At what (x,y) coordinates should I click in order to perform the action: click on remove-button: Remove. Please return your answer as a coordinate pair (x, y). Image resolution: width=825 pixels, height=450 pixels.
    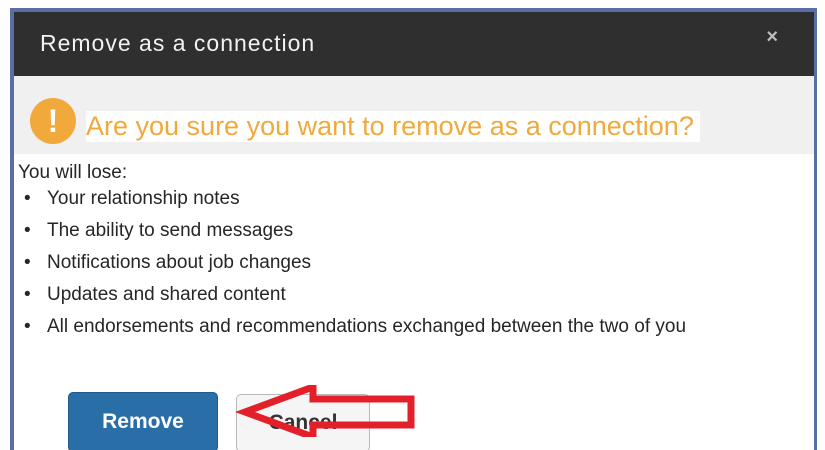
    Looking at the image, I should click on (143, 421).